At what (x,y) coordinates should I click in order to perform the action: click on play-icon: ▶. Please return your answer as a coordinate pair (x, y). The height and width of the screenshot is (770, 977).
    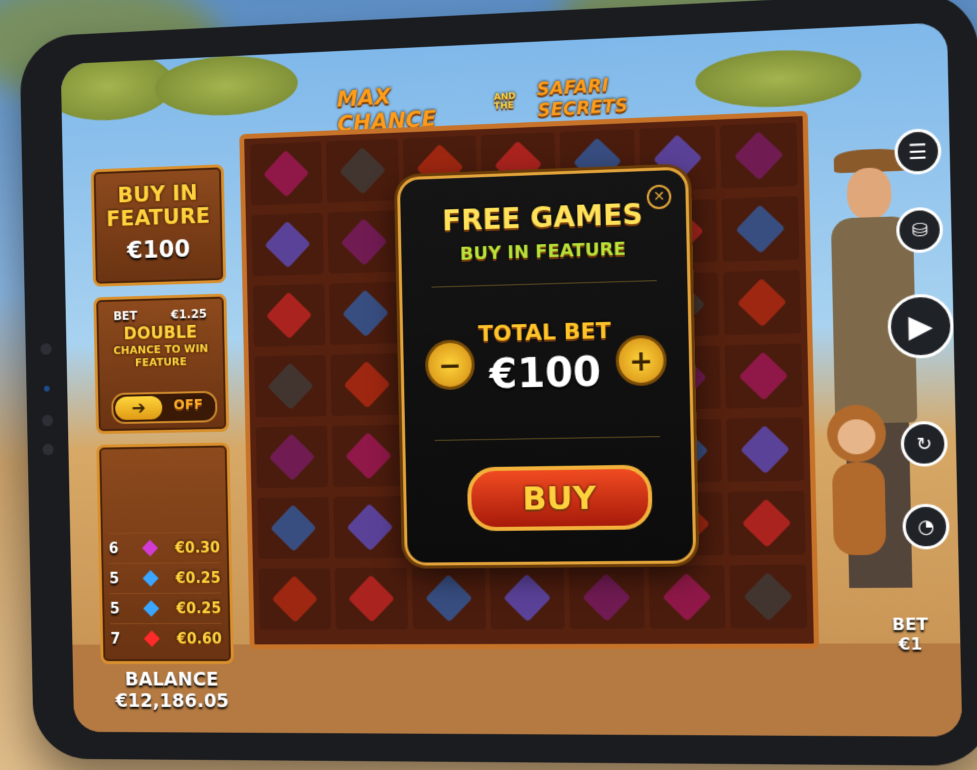
    Looking at the image, I should click on (920, 326).